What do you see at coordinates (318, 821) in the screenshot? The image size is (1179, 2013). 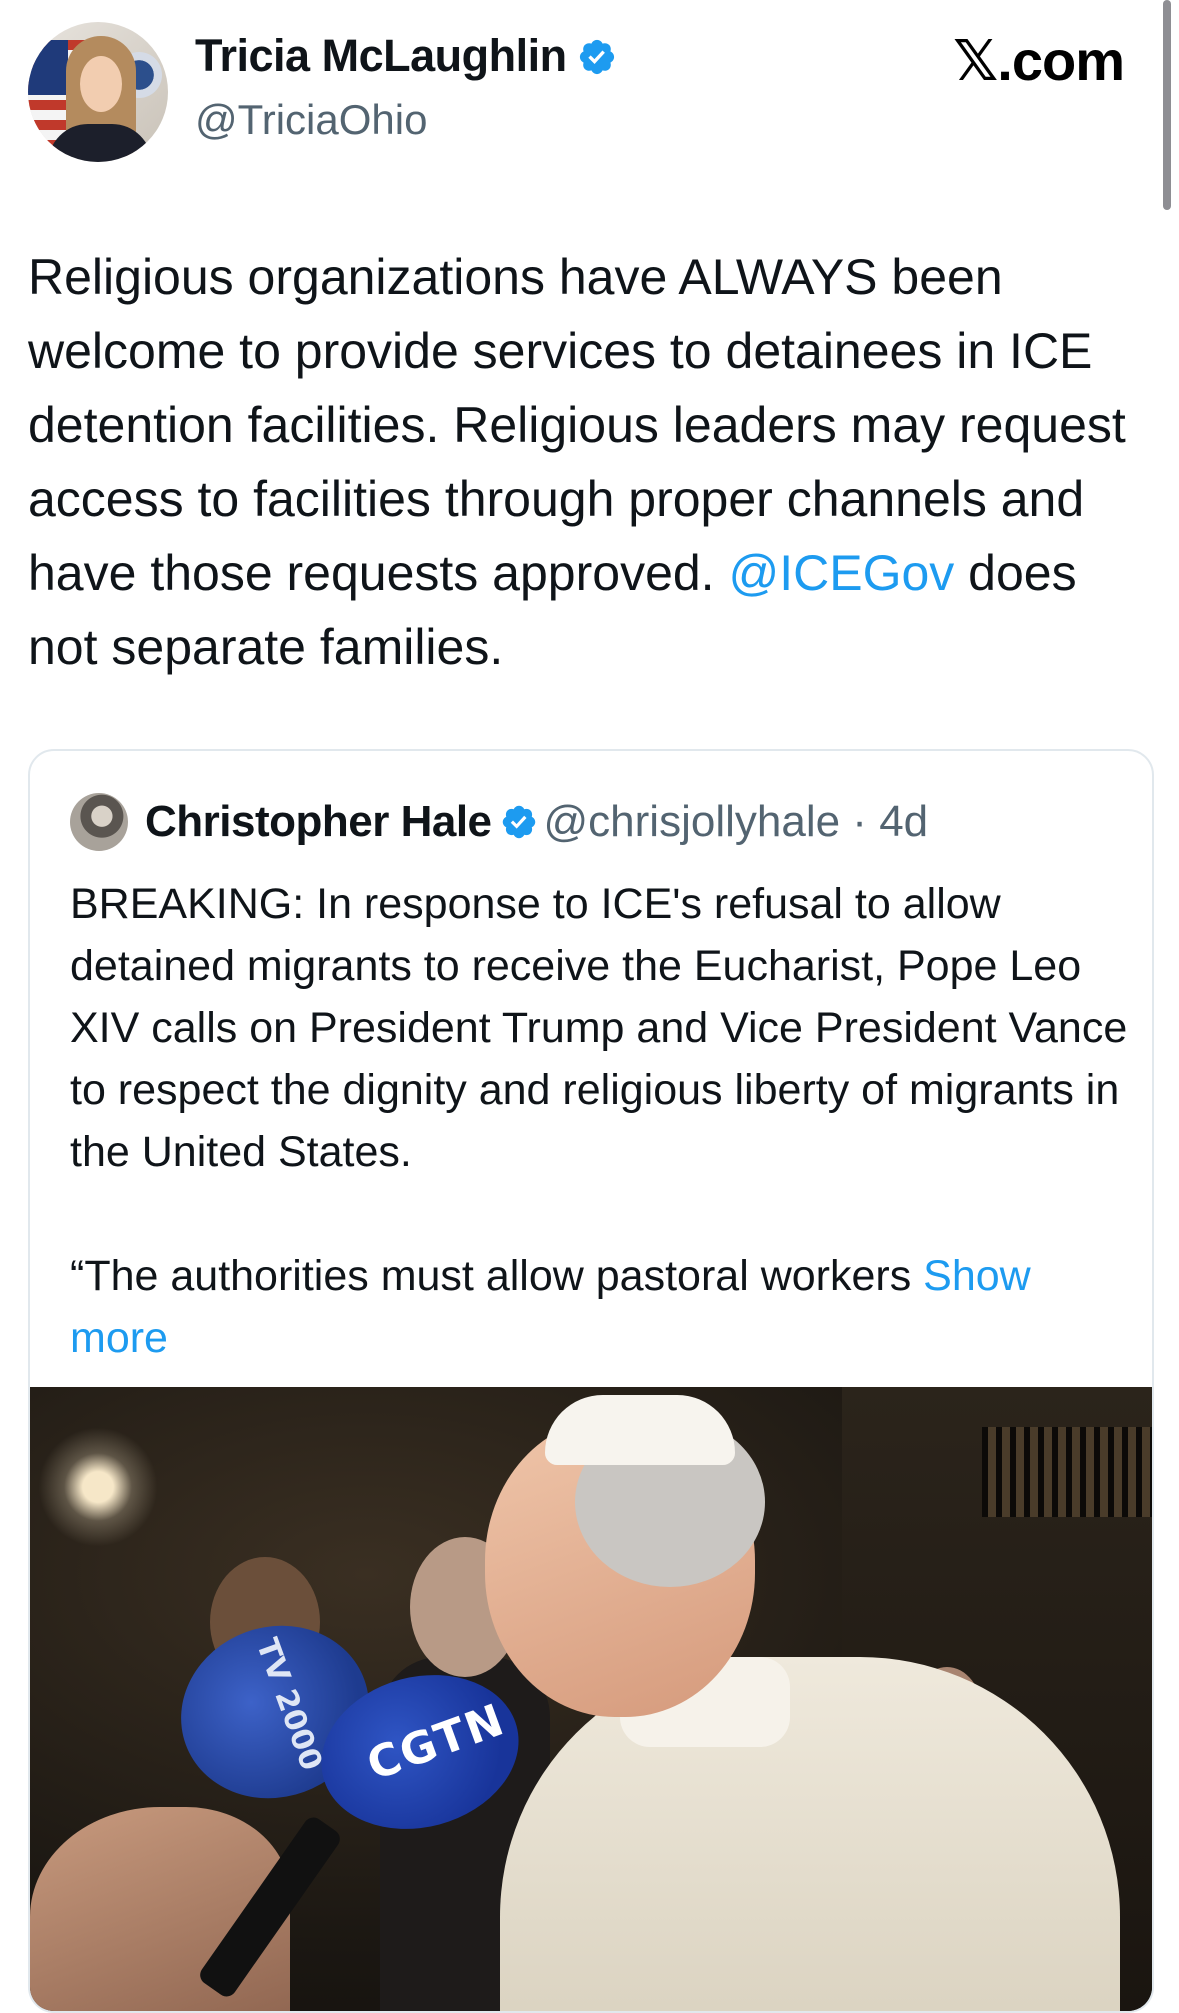 I see `quoted-author-name: Christopher Hale` at bounding box center [318, 821].